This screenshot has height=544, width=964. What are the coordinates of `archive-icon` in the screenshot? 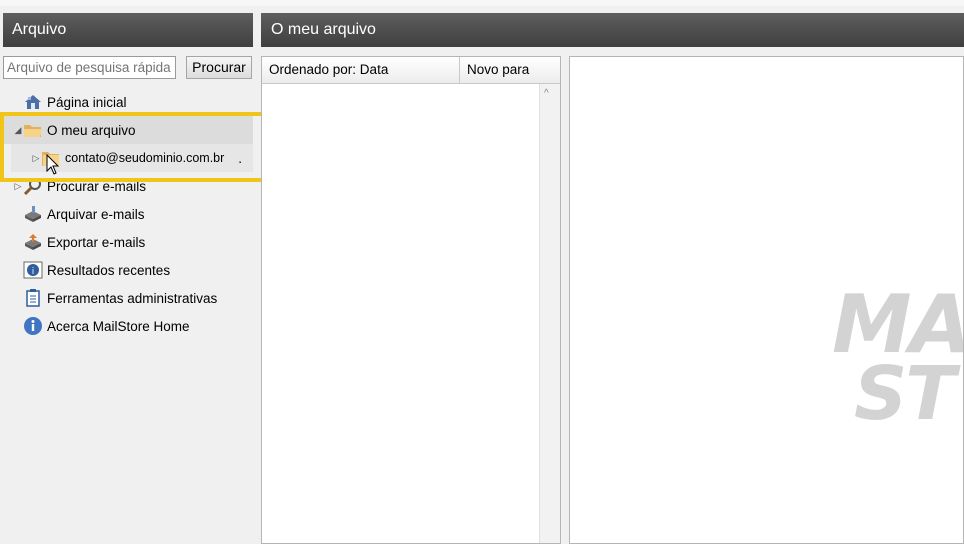 It's located at (33, 214).